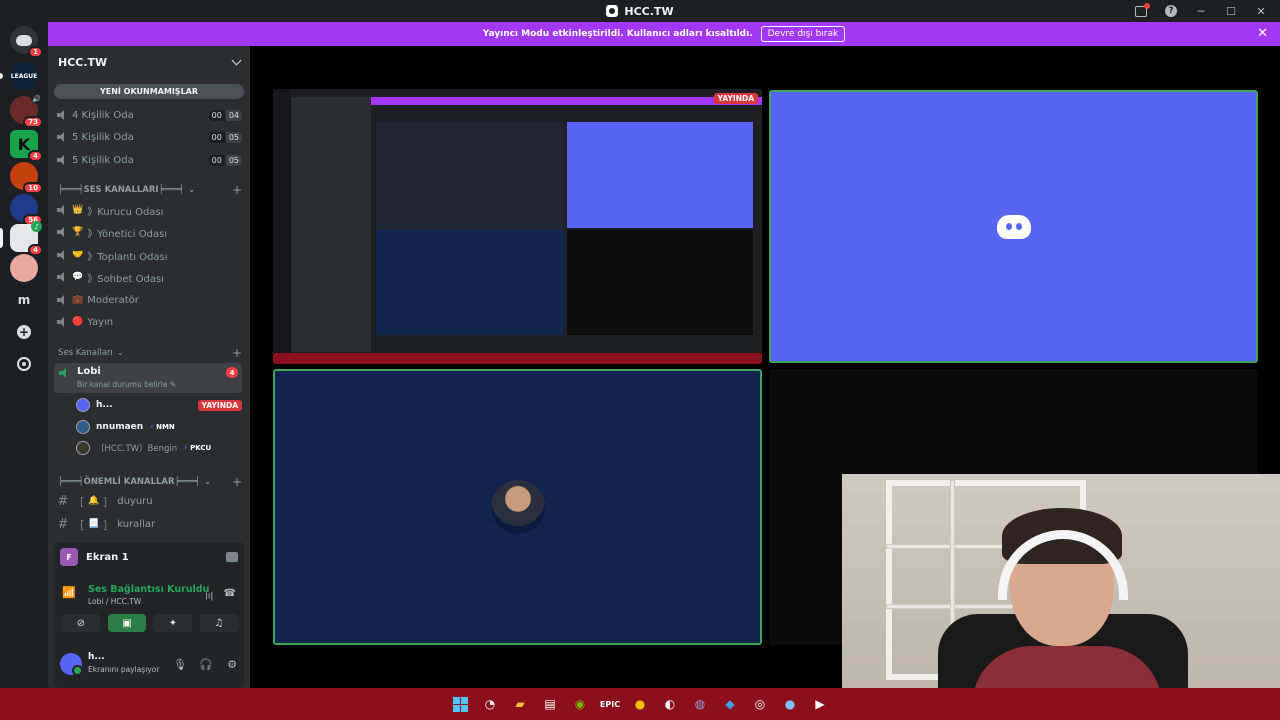 The width and height of the screenshot is (1280, 720). I want to click on voice-user: nnumaen ⚡ NMN, so click(159, 427).